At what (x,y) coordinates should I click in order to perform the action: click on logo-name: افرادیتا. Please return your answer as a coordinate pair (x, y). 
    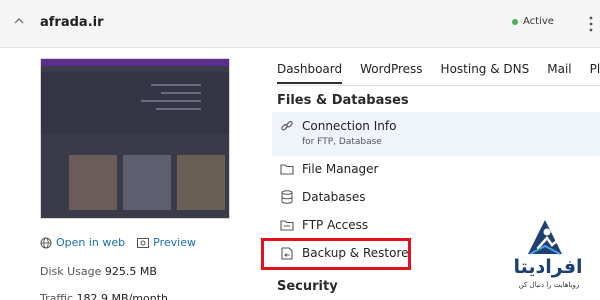
    Looking at the image, I should click on (548, 267).